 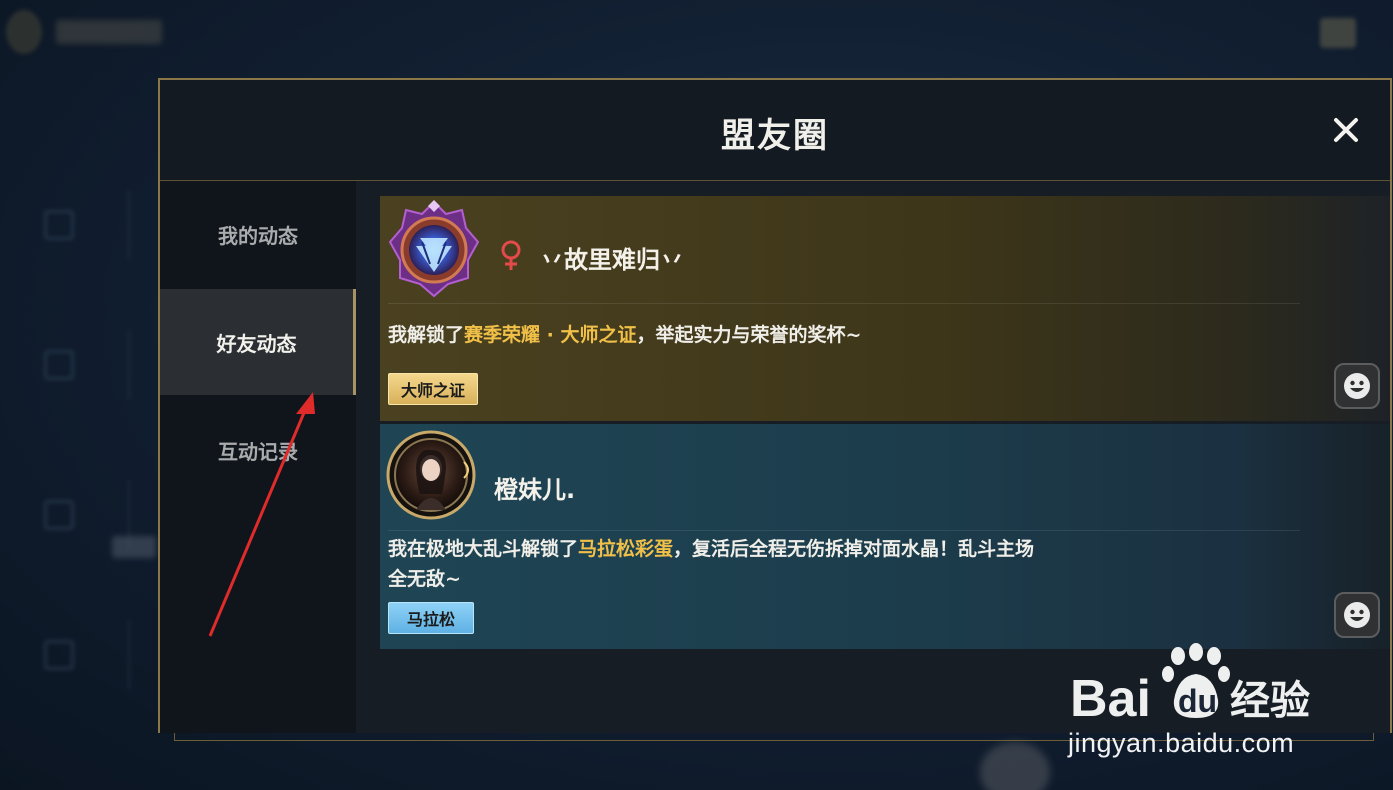 I want to click on svg-text: Bai, so click(x=1110, y=699).